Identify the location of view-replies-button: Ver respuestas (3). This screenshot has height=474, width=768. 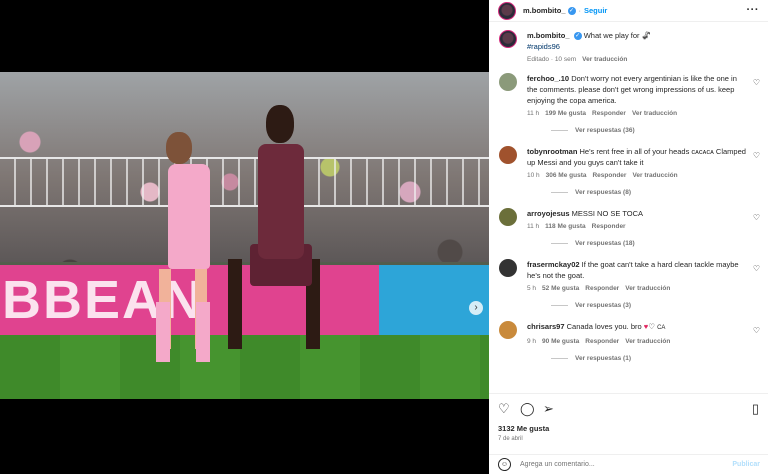
(648, 305).